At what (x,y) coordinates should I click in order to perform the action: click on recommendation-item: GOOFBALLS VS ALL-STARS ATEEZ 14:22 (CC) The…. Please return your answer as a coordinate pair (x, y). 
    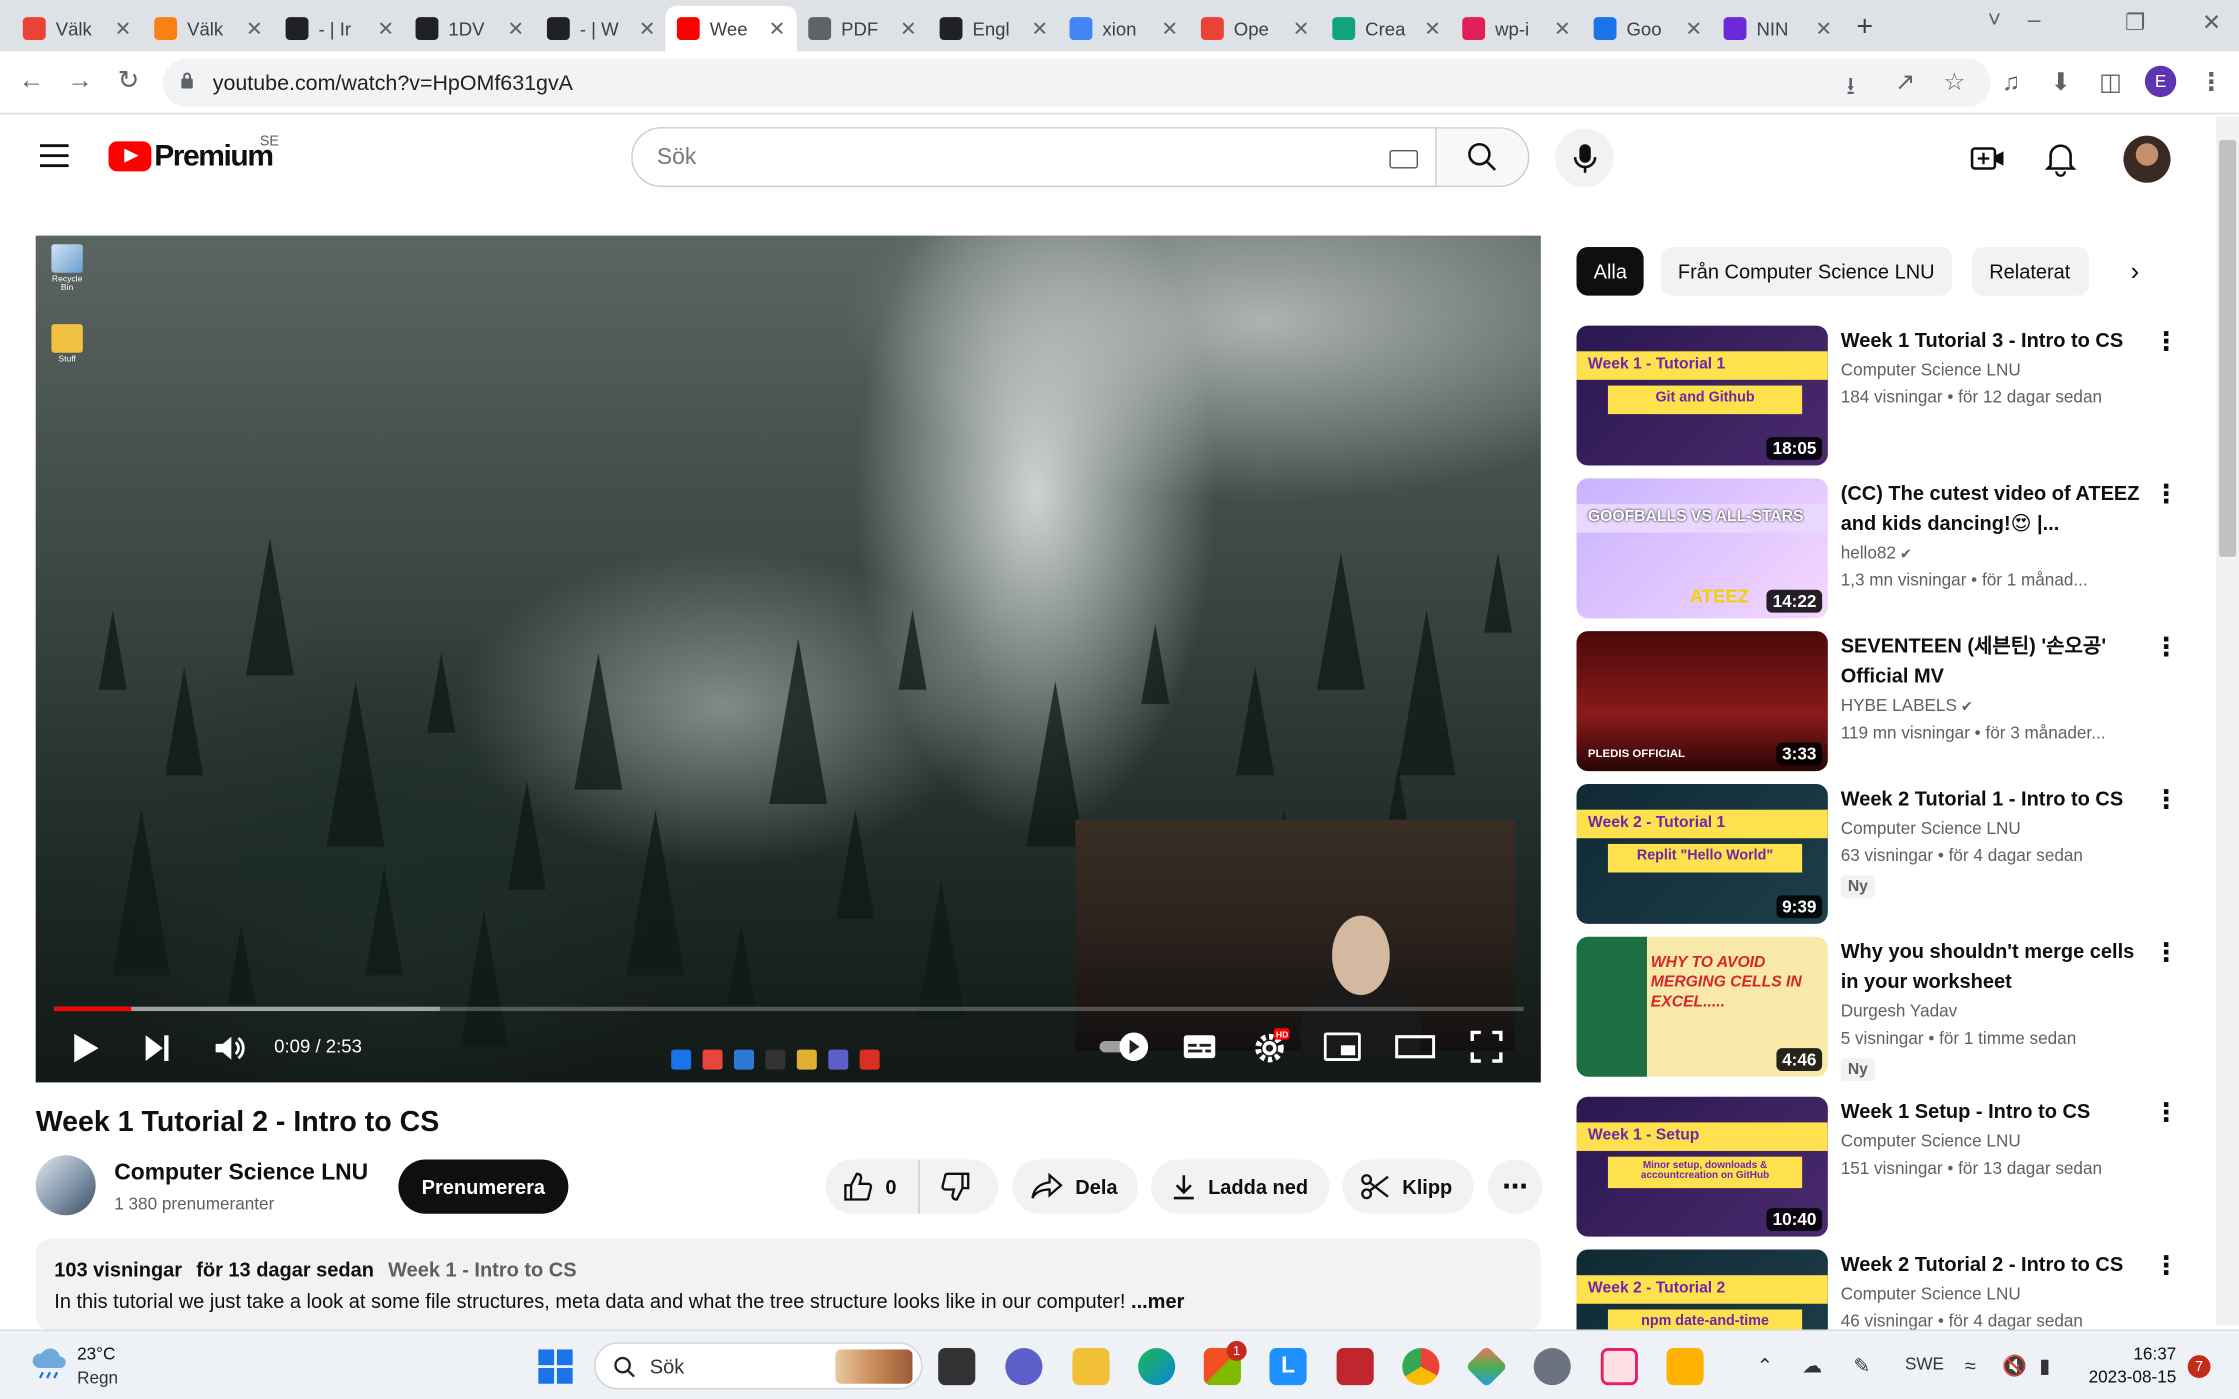
    Looking at the image, I should click on (1898, 549).